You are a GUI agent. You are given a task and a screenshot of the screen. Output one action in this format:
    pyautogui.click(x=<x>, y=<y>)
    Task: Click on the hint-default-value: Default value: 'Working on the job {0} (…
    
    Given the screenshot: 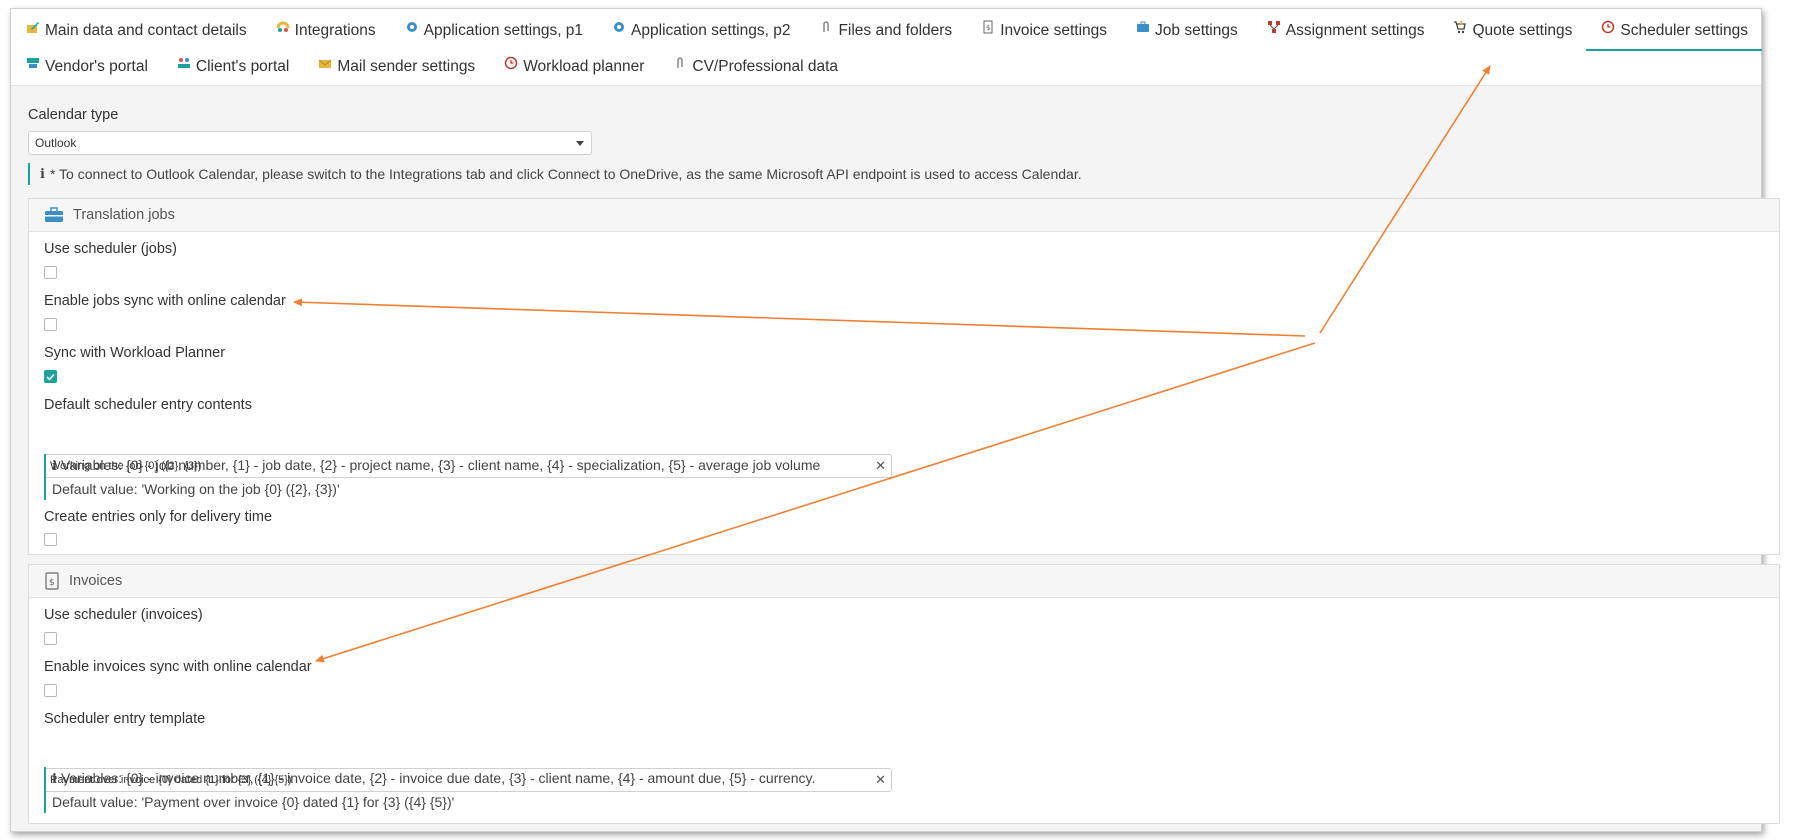 What is the action you would take?
    pyautogui.click(x=196, y=489)
    